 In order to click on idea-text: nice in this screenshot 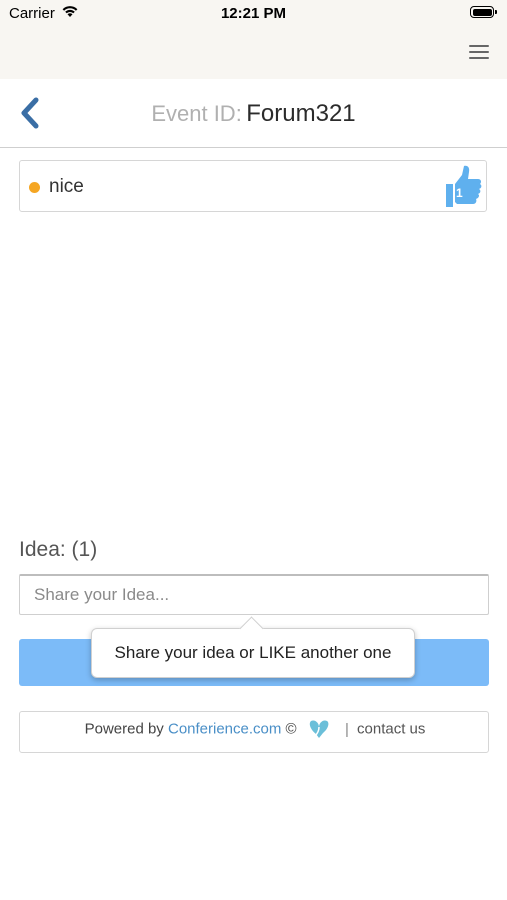, I will do `click(66, 186)`.